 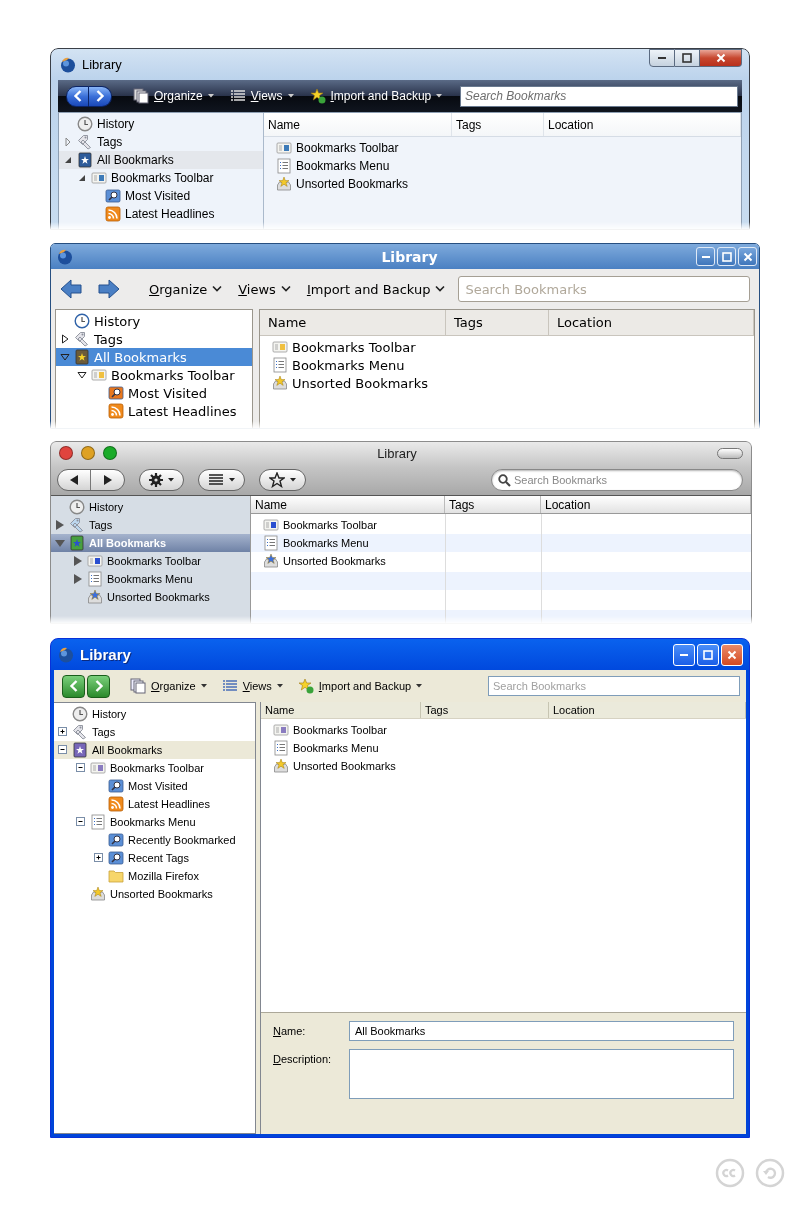 I want to click on maximize-button, so click(x=687, y=58).